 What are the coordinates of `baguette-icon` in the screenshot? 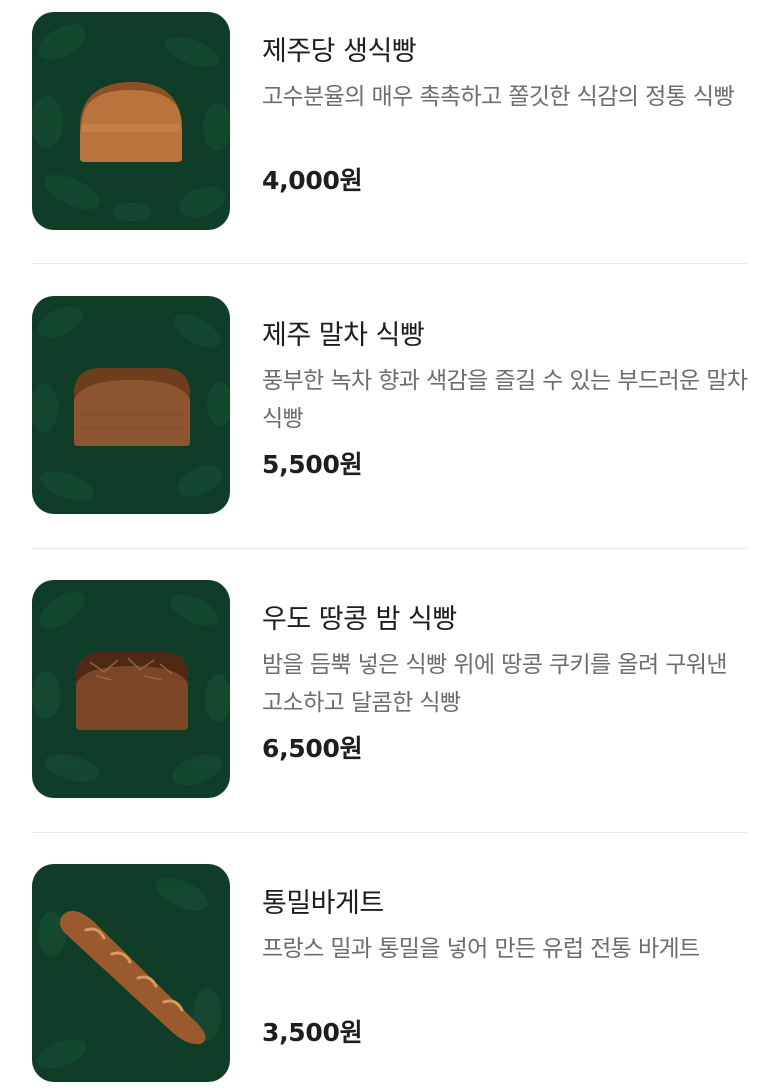 It's located at (129, 973).